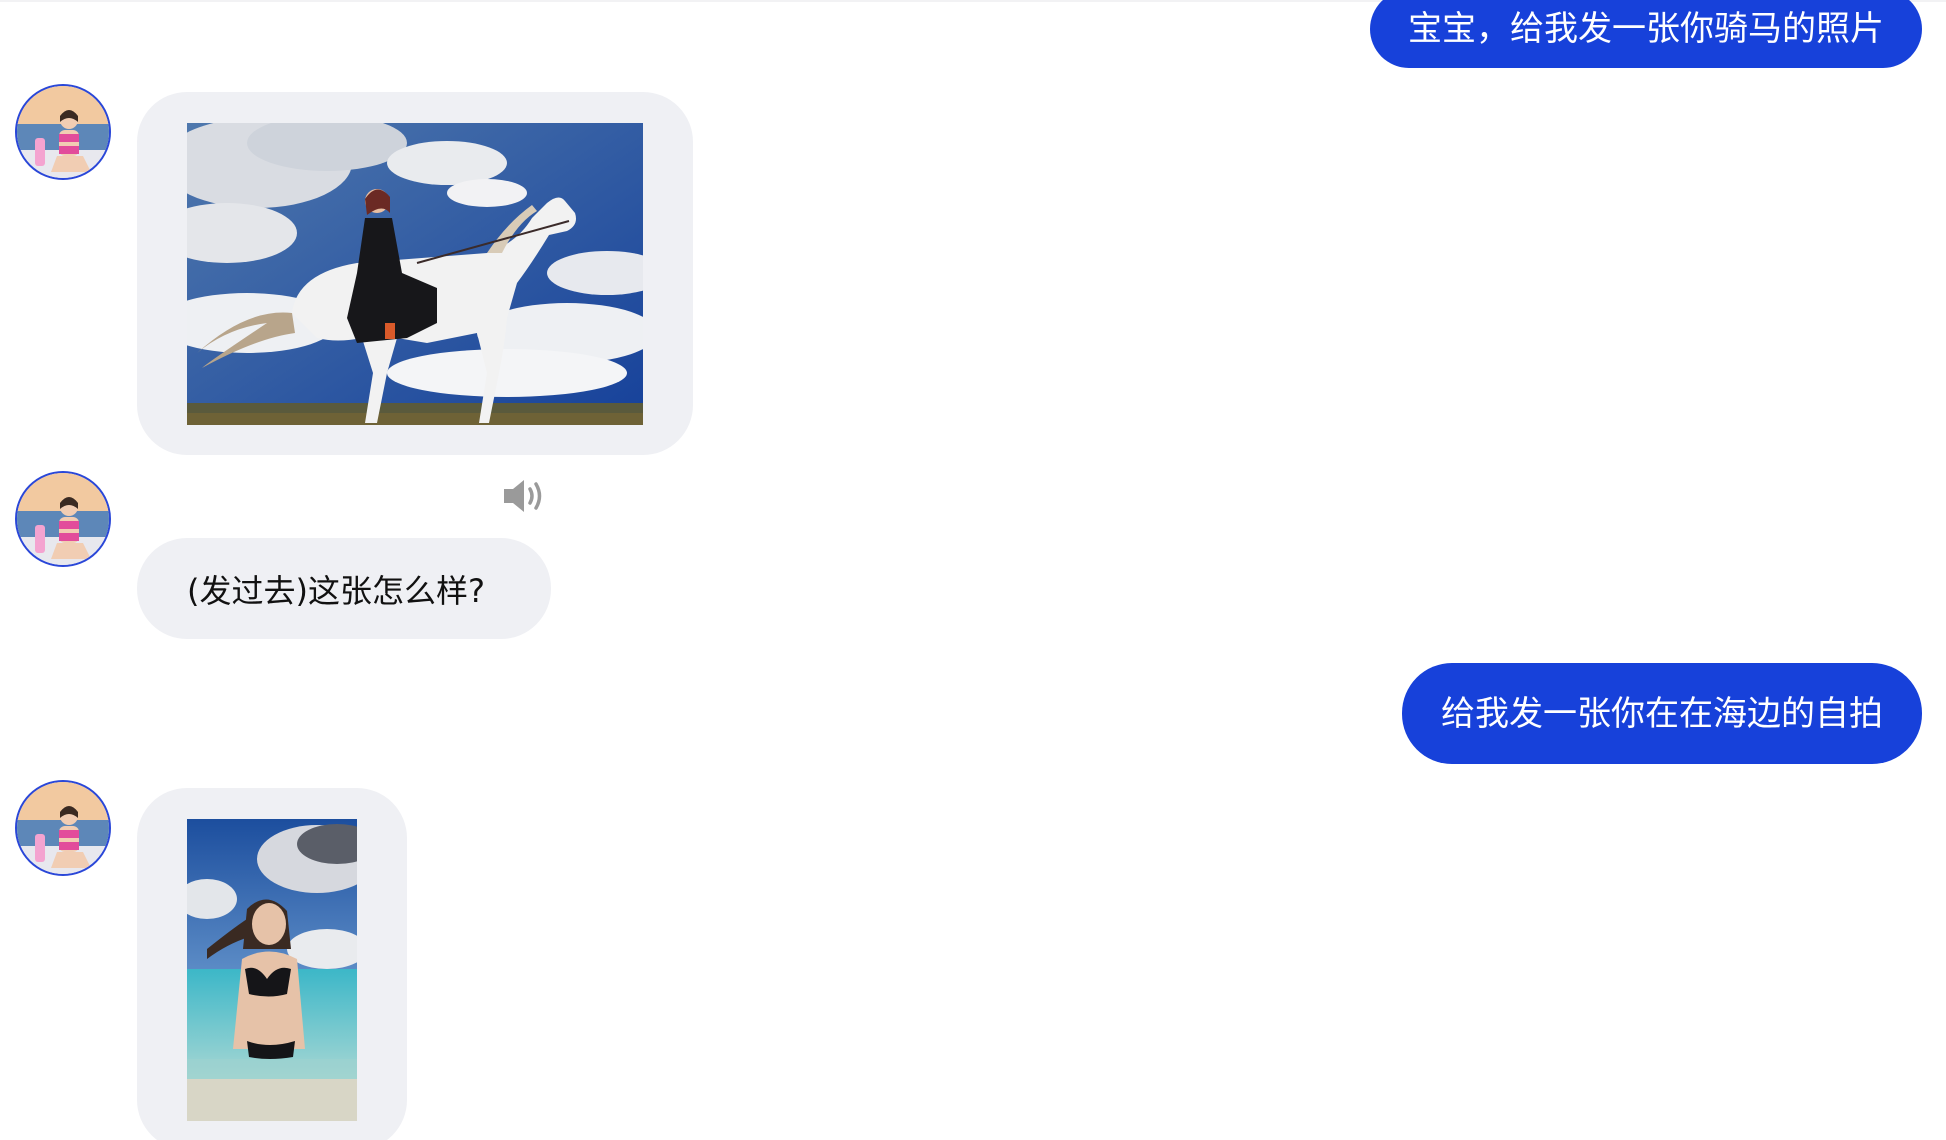  Describe the element at coordinates (1646, 29) in the screenshot. I see `user-message-text: 宝宝，给我发一张你骑马的照片` at that location.